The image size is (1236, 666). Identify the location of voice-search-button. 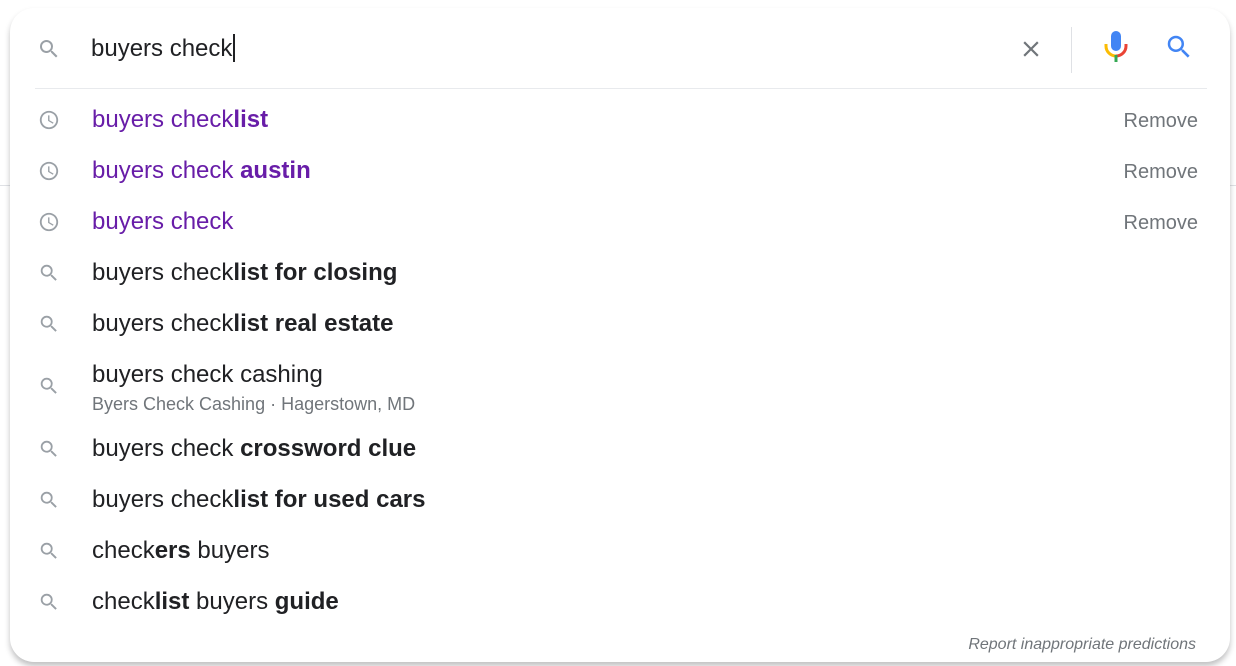
(1116, 49).